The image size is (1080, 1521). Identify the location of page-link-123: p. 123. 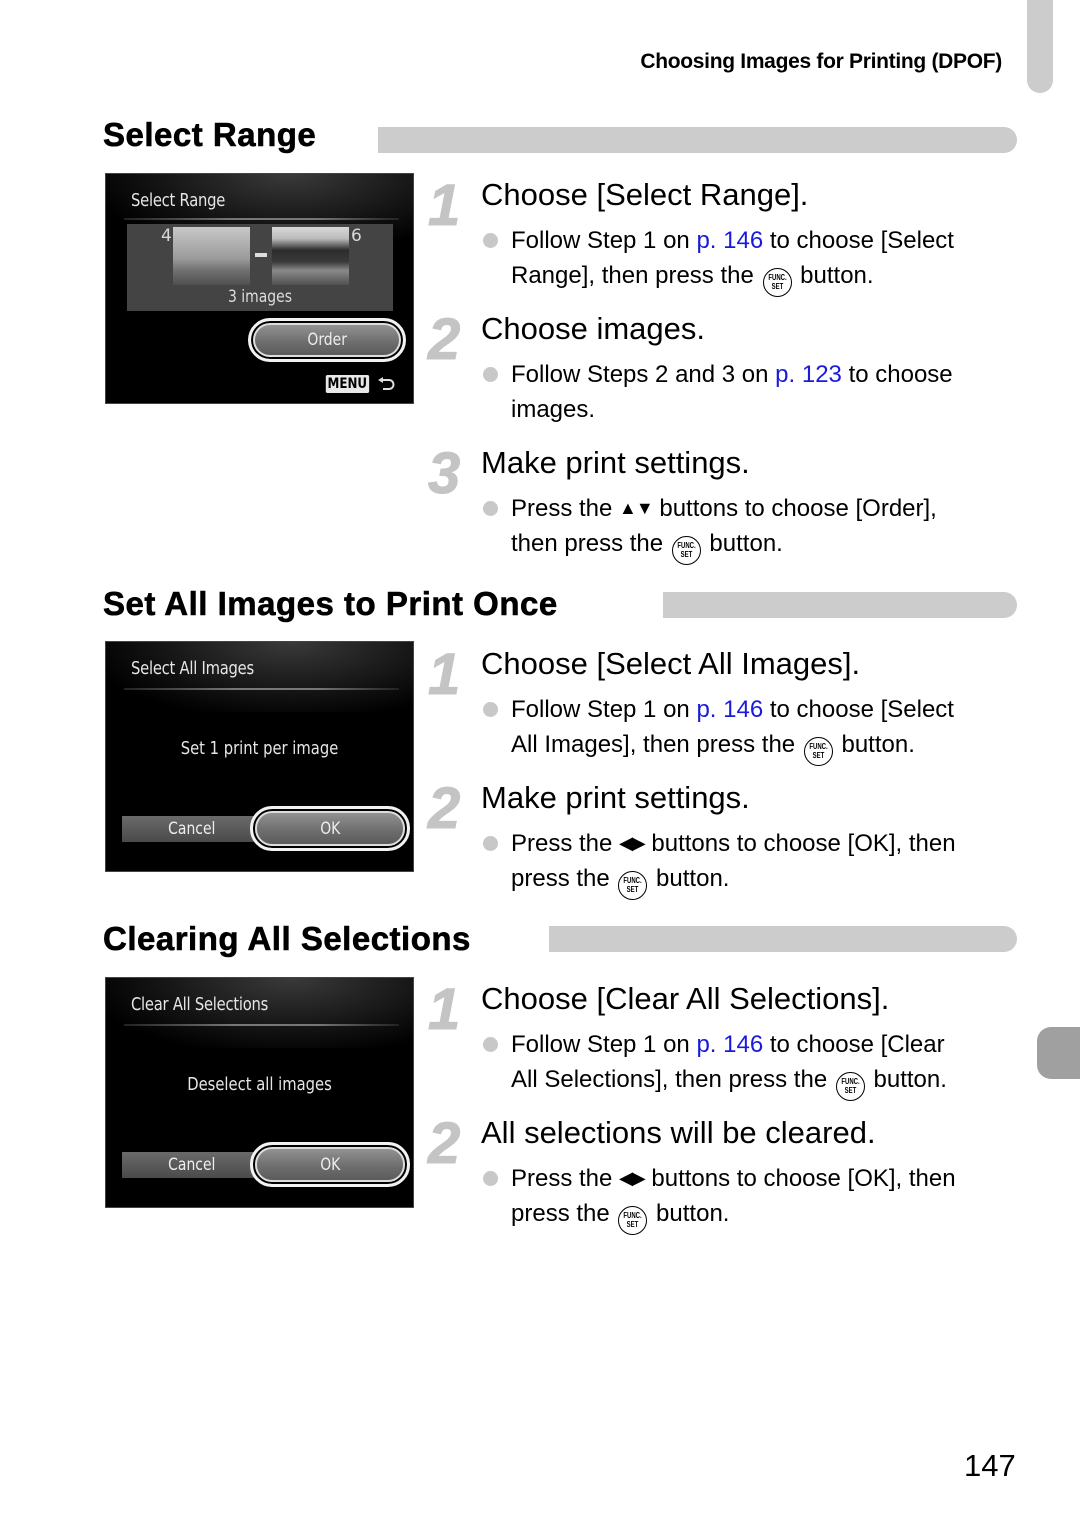
(808, 374).